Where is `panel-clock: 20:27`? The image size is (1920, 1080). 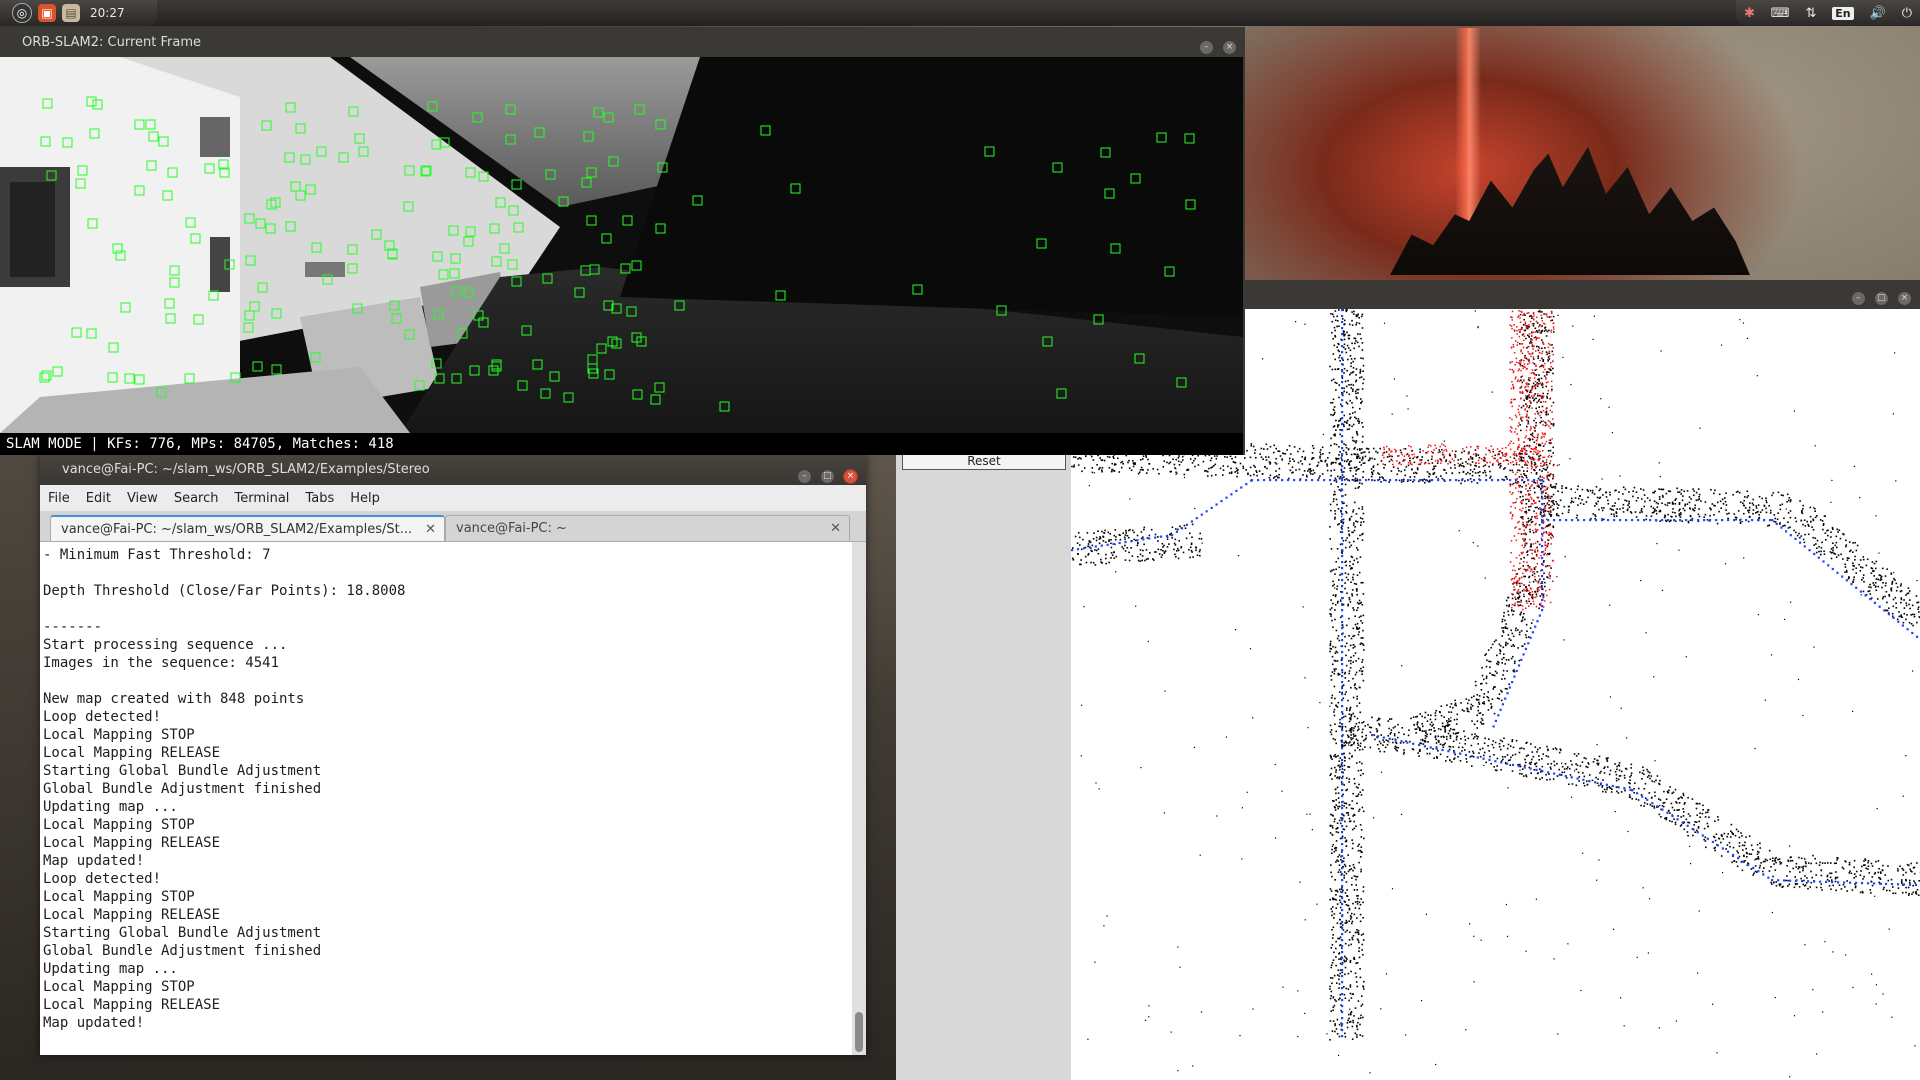 panel-clock: 20:27 is located at coordinates (107, 13).